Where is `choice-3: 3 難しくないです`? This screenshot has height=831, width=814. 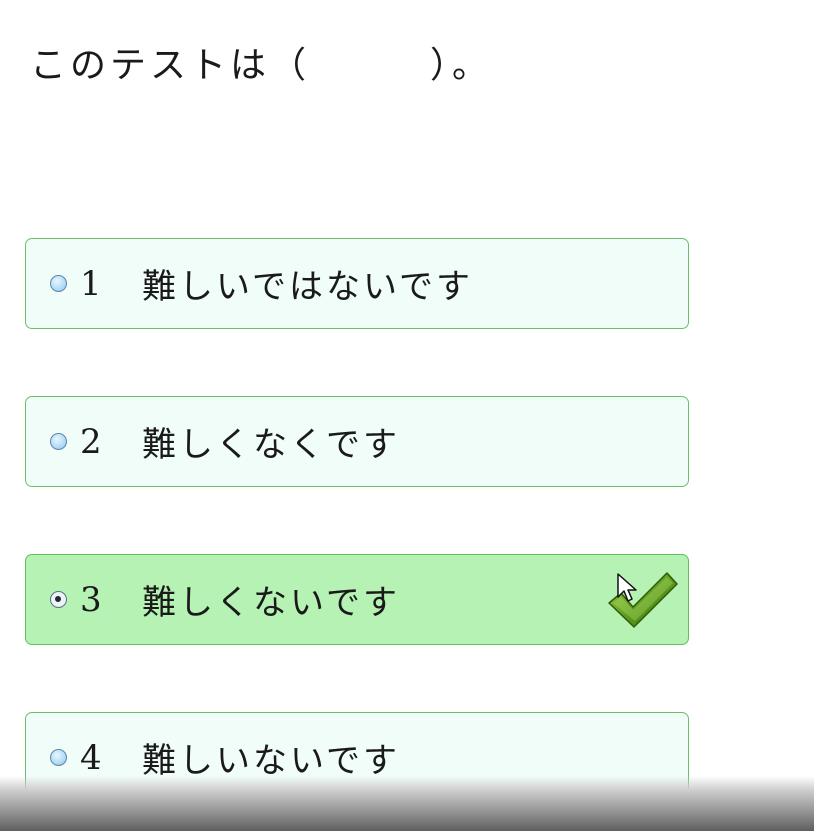 choice-3: 3 難しくないです is located at coordinates (357, 599).